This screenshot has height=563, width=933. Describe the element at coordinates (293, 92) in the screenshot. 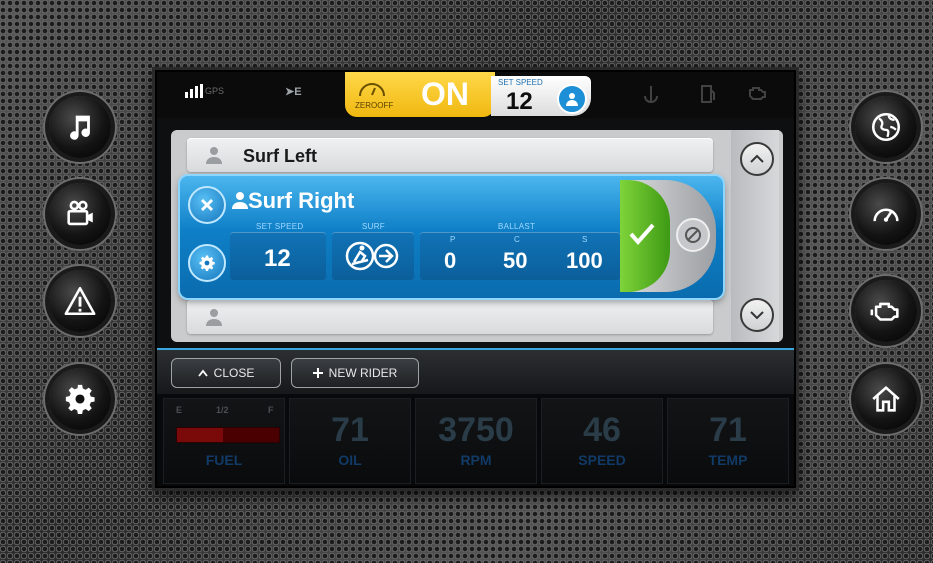

I see `heading-indicator: ➤E` at that location.